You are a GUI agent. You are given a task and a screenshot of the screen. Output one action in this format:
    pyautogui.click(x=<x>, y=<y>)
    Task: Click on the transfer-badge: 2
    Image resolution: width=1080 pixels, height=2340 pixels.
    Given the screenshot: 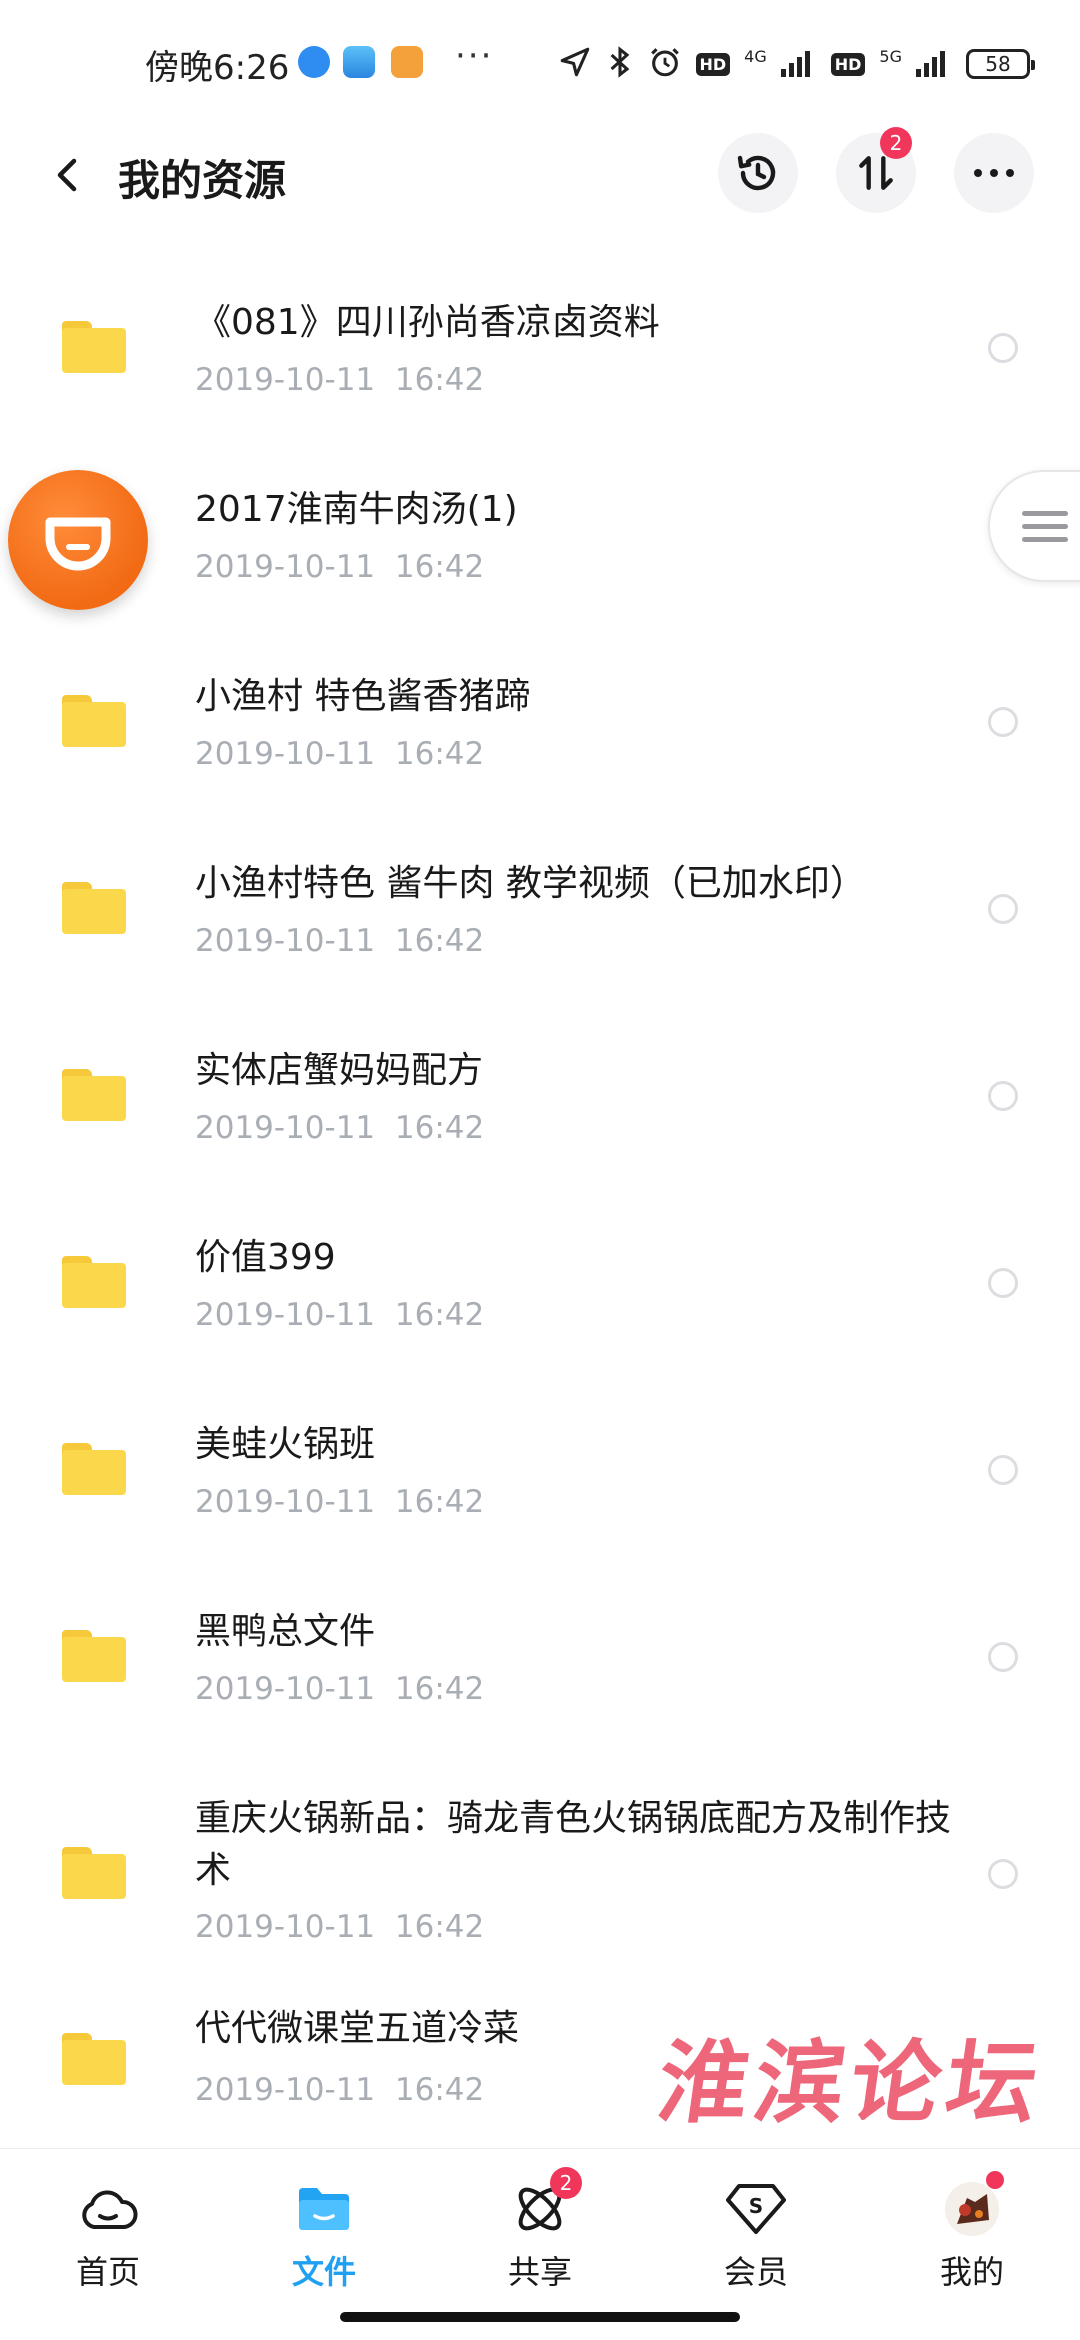 What is the action you would take?
    pyautogui.click(x=896, y=143)
    